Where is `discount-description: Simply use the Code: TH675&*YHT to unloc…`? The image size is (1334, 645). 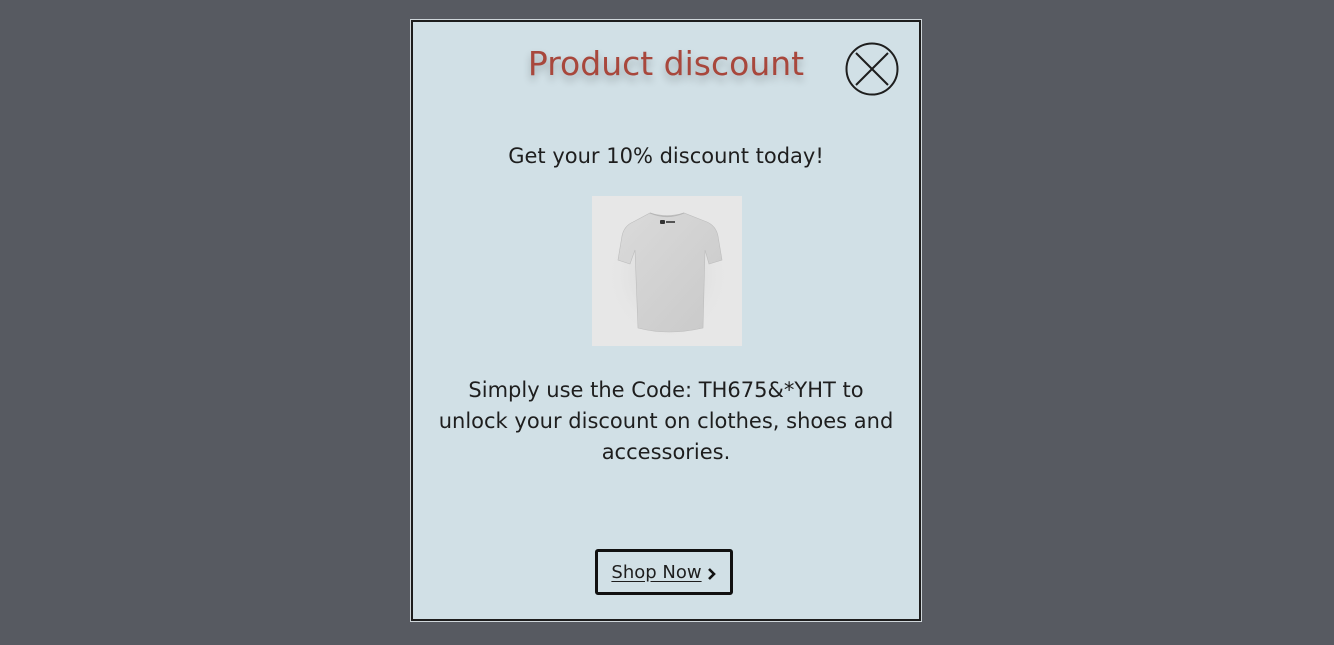 discount-description: Simply use the Code: TH675&*YHT to unloc… is located at coordinates (666, 421).